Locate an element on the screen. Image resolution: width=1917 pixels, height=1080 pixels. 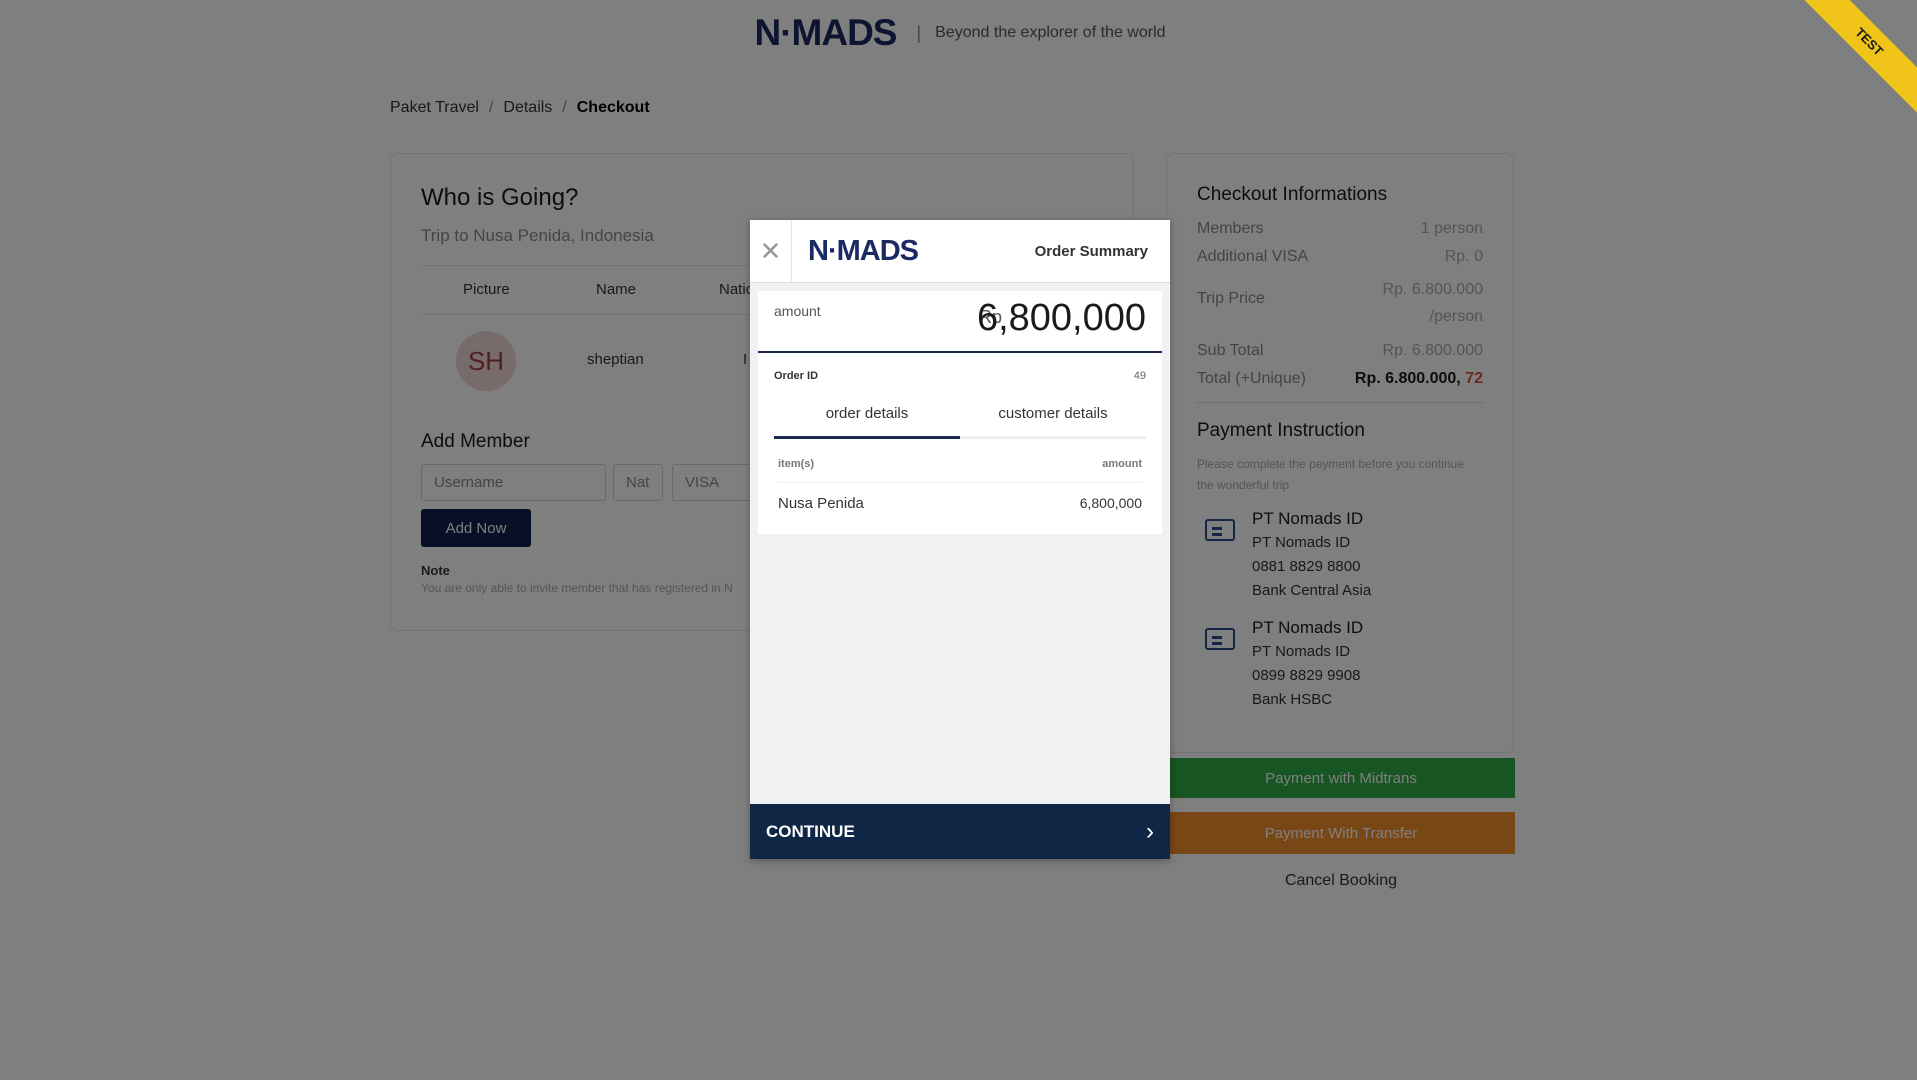
chevron-right-icon: › is located at coordinates (1150, 831).